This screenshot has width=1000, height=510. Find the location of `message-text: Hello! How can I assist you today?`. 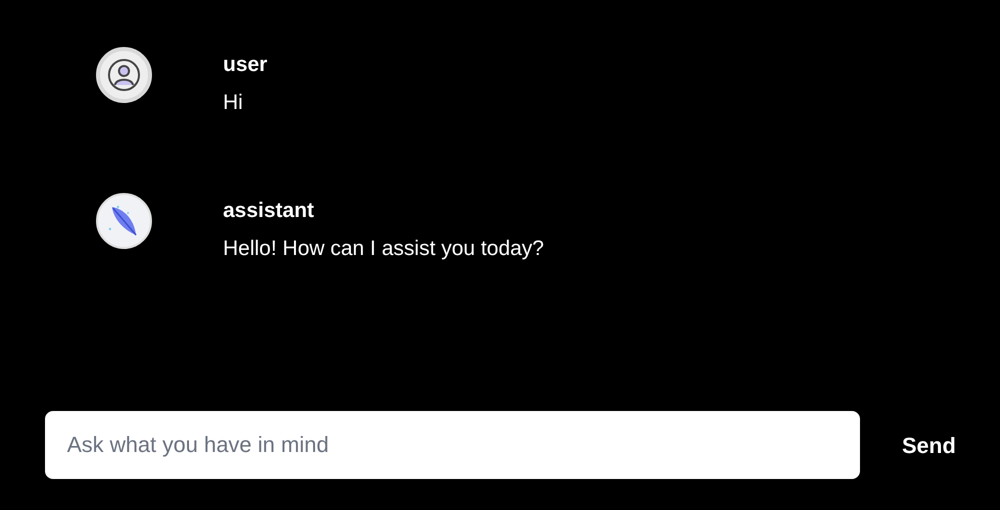

message-text: Hello! How can I assist you today? is located at coordinates (383, 249).